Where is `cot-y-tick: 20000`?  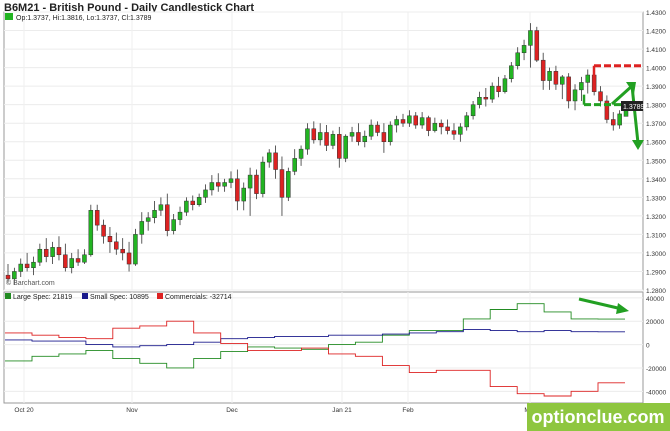
cot-y-tick: 20000 is located at coordinates (655, 322).